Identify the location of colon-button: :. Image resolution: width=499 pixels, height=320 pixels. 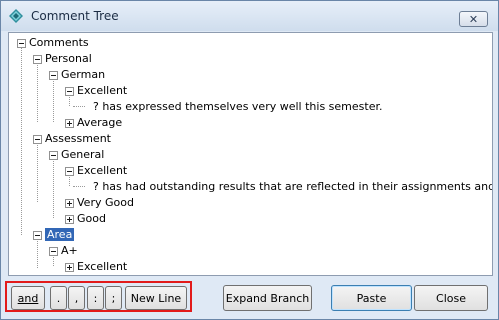
(95, 298).